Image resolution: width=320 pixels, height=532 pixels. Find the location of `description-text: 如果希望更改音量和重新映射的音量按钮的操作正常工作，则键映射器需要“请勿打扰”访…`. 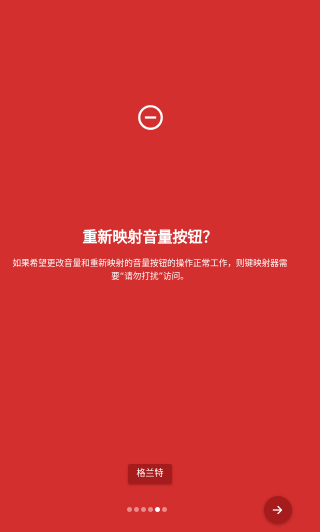

description-text: 如果希望更改音量和重新映射的音量按钮的操作正常工作，则键映射器需要“请勿打扰”访… is located at coordinates (150, 270).